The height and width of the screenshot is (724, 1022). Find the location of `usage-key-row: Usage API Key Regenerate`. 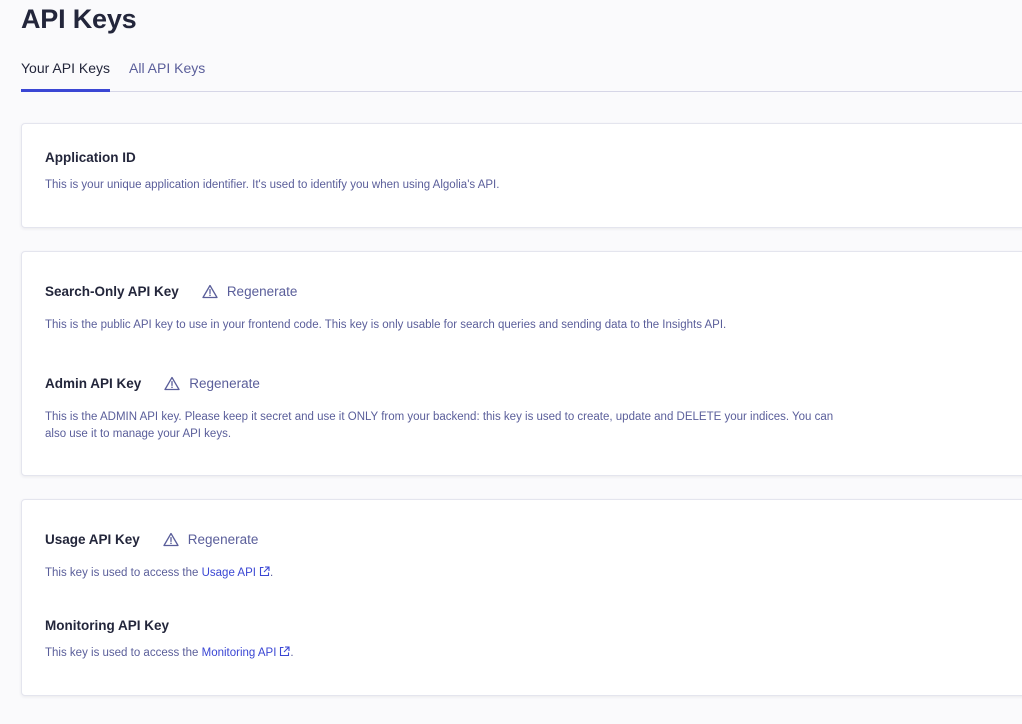

usage-key-row: Usage API Key Regenerate is located at coordinates (151, 539).